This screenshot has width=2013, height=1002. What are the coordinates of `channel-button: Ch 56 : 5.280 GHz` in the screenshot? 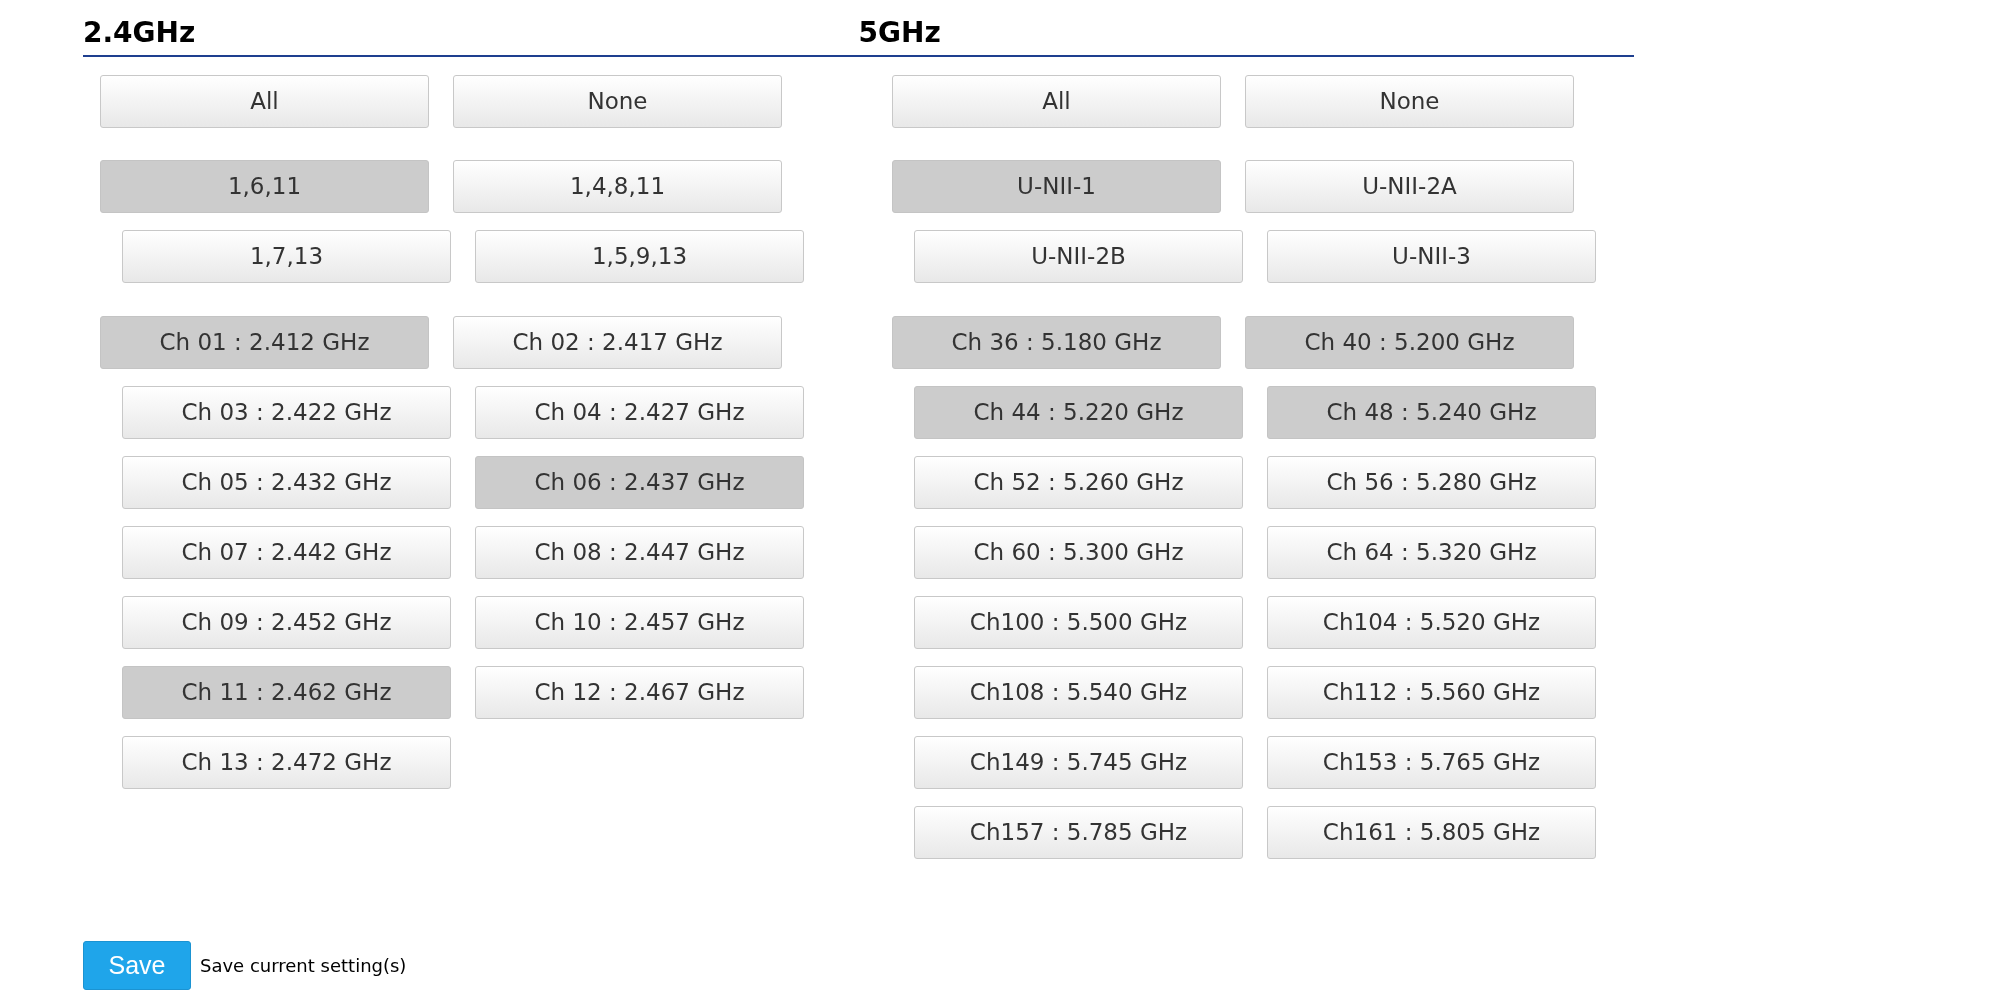 It's located at (1431, 482).